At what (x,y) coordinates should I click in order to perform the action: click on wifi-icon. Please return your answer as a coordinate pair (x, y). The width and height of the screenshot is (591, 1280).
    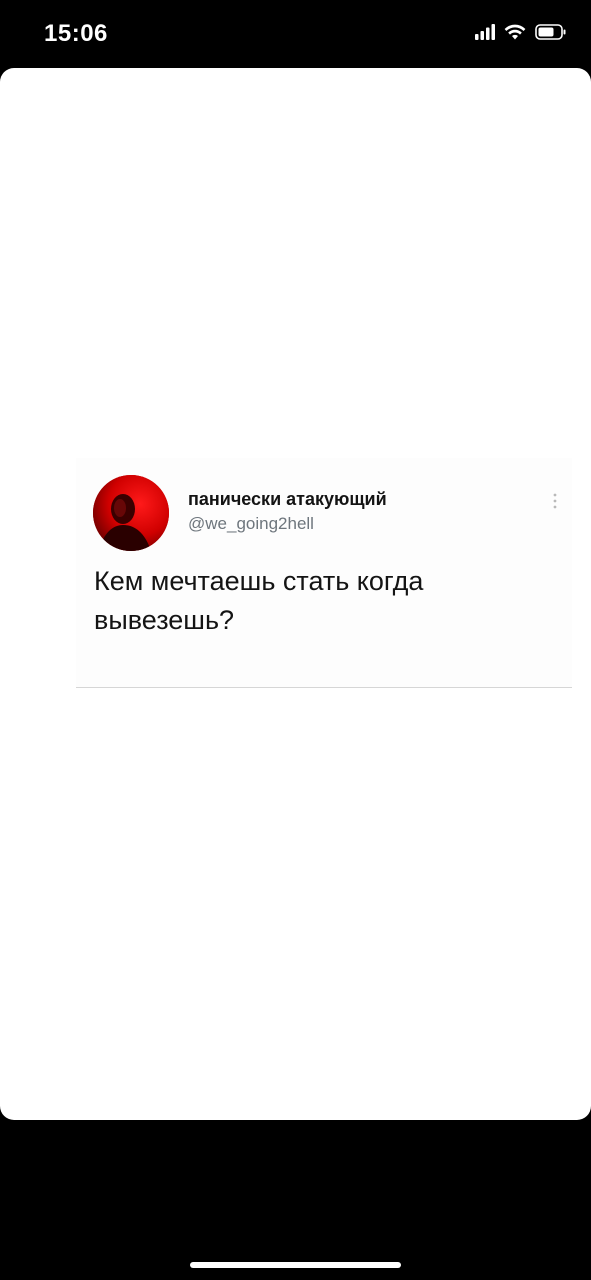
    Looking at the image, I should click on (515, 32).